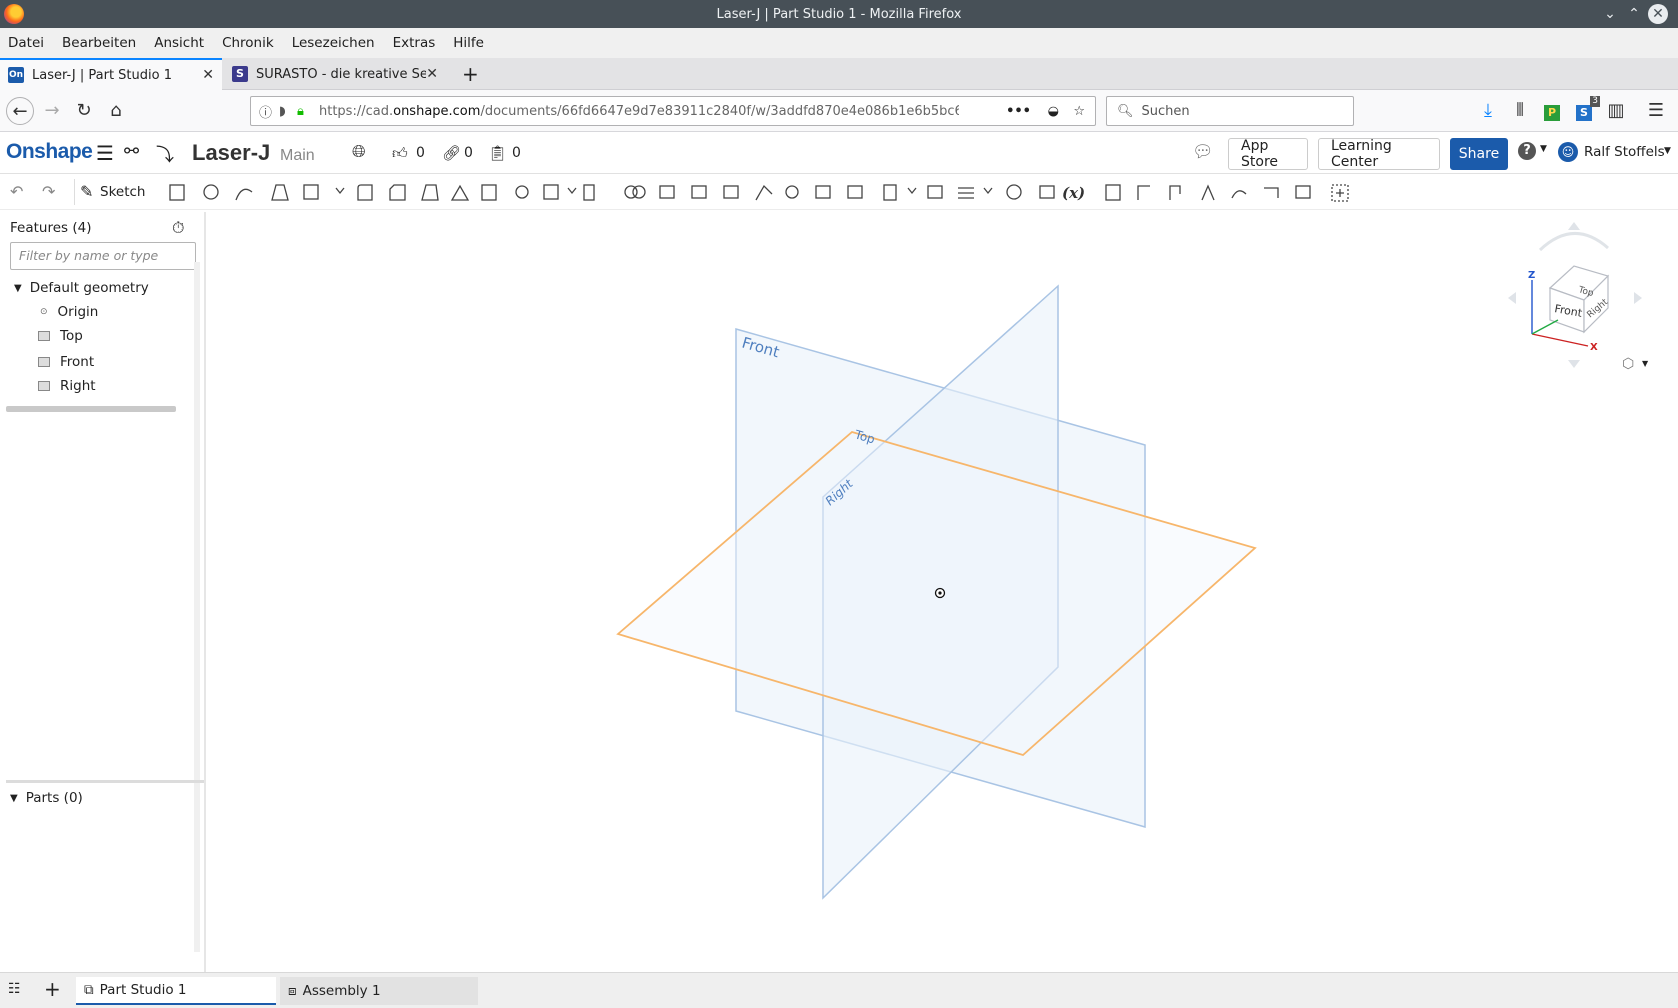 This screenshot has width=1678, height=1008. Describe the element at coordinates (52, 989) in the screenshot. I see `add-element-icon: +` at that location.